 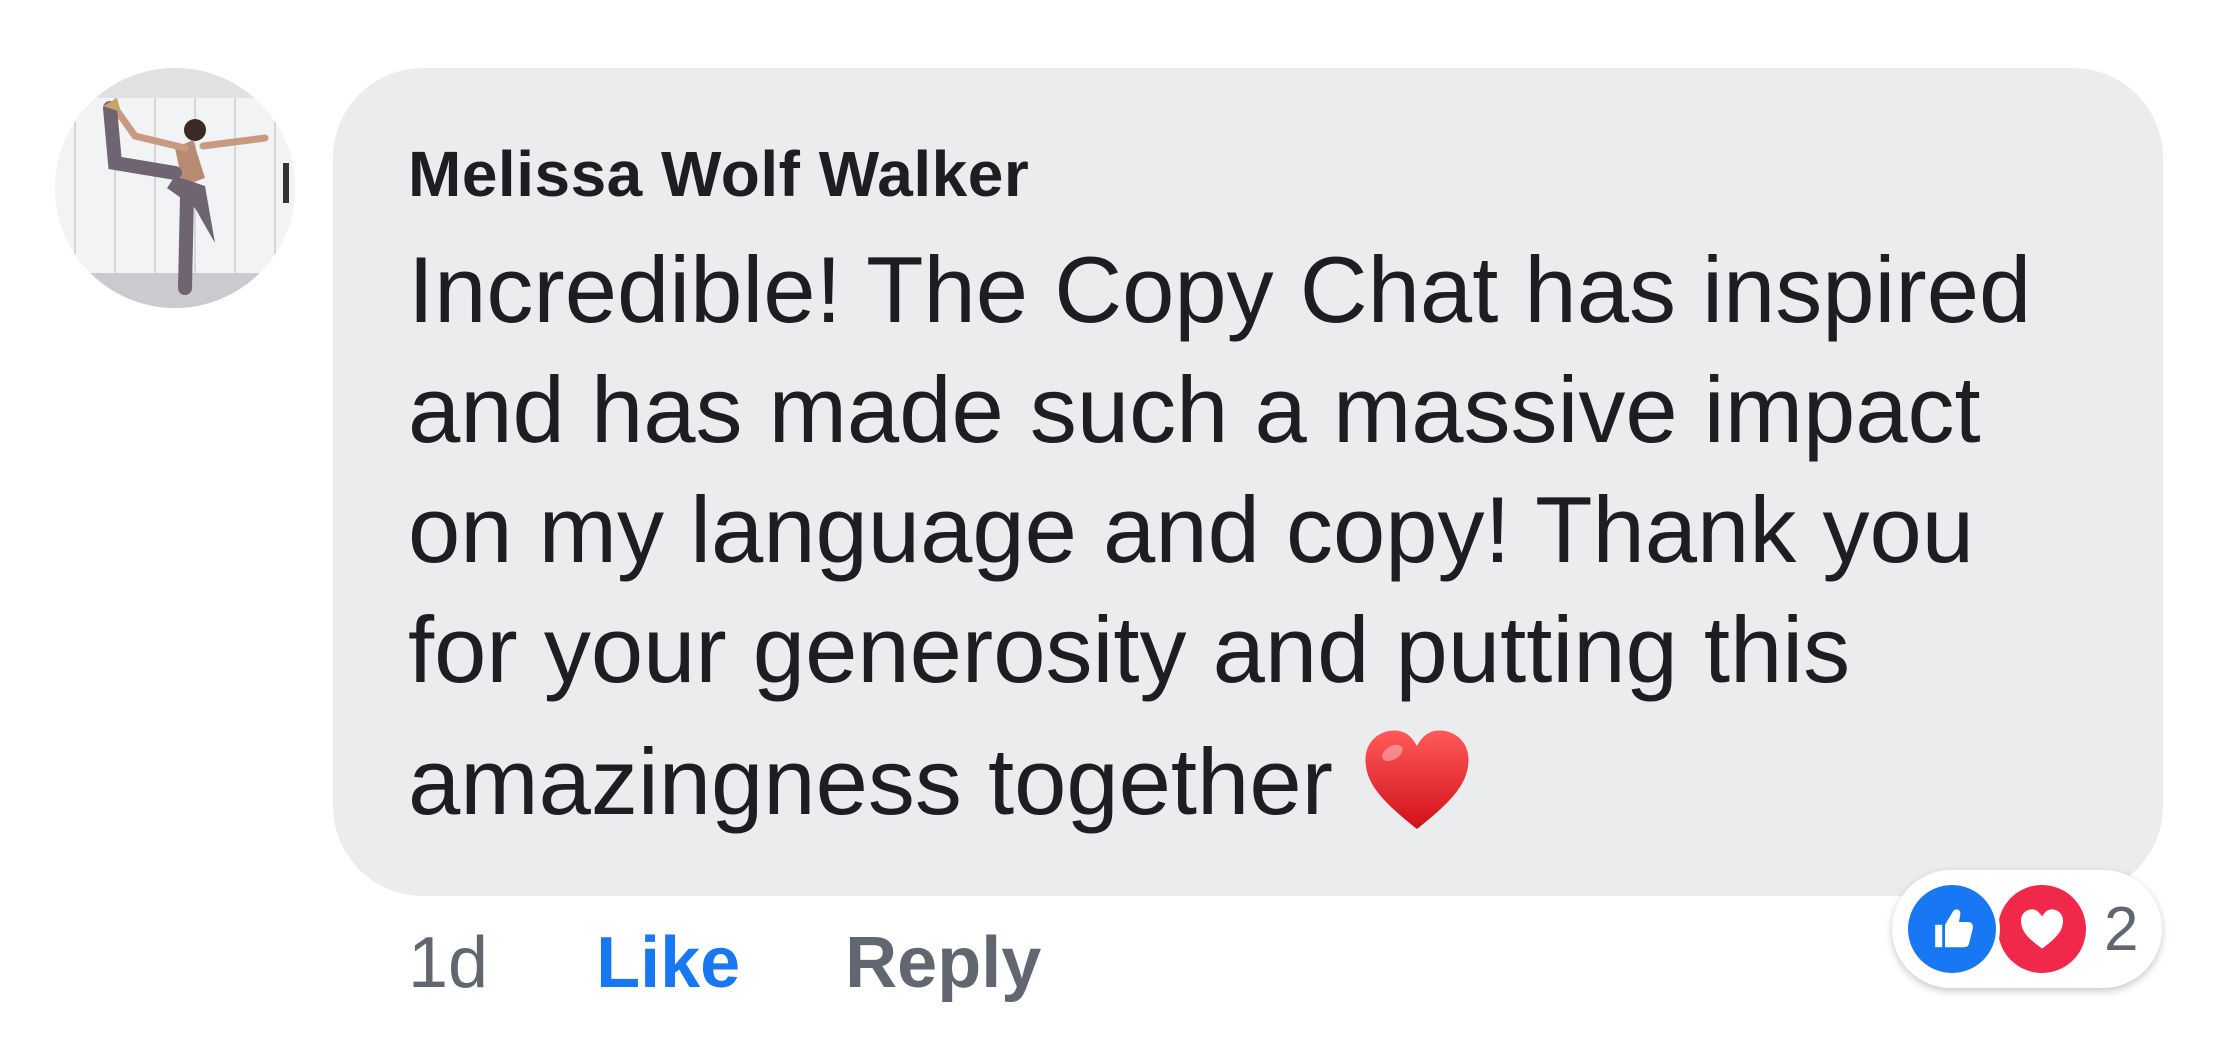 What do you see at coordinates (1129, 649) in the screenshot?
I see `comment-text-line: for your generosity and putting this` at bounding box center [1129, 649].